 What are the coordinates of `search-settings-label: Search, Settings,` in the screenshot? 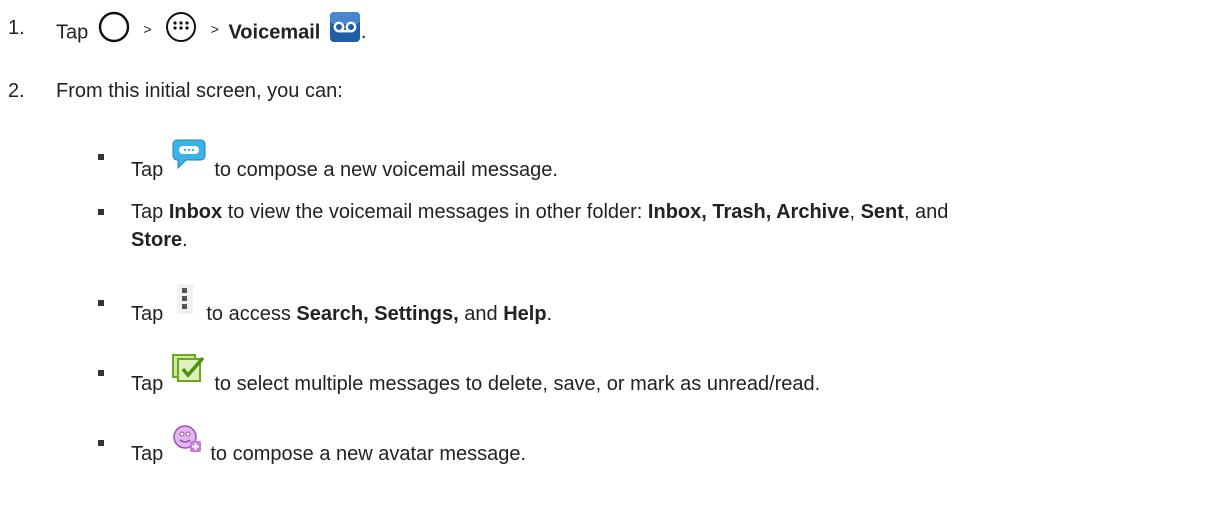 It's located at (377, 314).